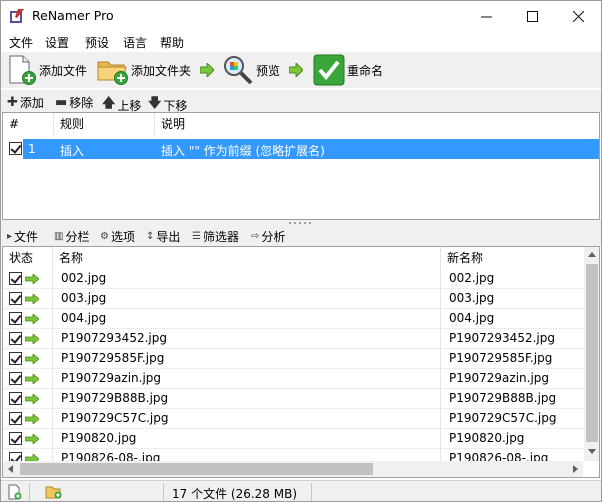 The image size is (602, 502). Describe the element at coordinates (247, 439) in the screenshot. I see `file-name-cell: P190820.jpg` at that location.